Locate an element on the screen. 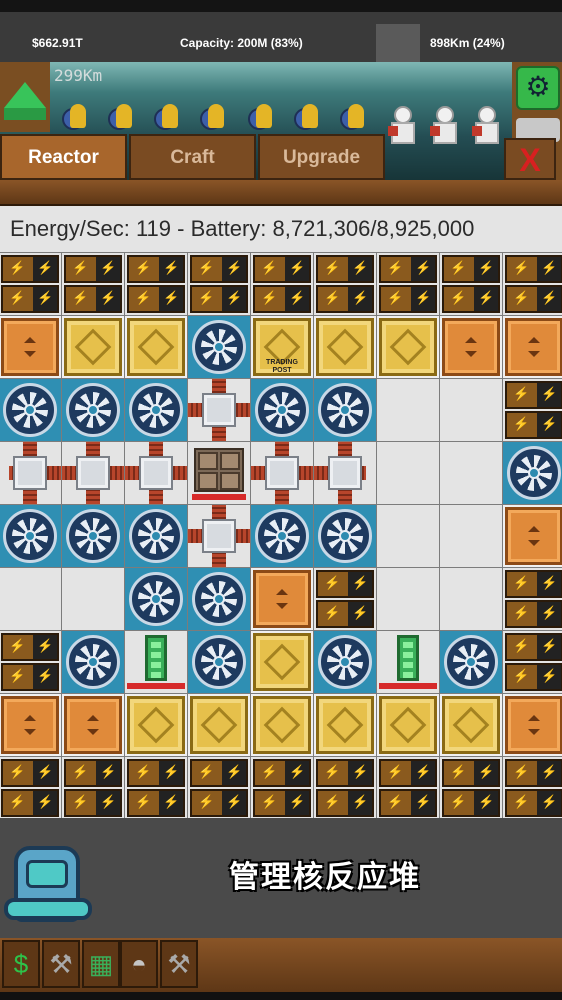 The image size is (562, 1000). plating-cell: TRADING POST is located at coordinates (282, 347).